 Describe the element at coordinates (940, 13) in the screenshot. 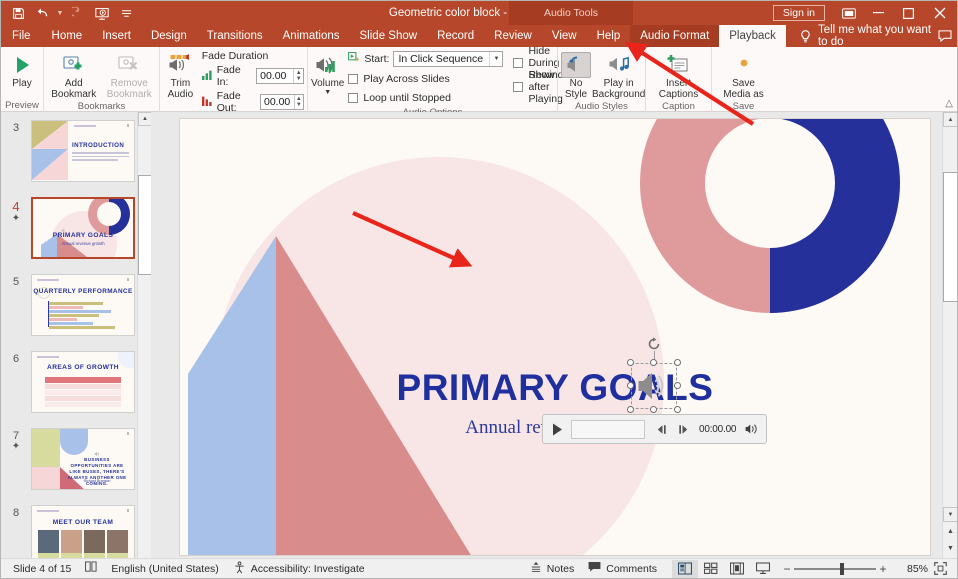

I see `close-button` at that location.